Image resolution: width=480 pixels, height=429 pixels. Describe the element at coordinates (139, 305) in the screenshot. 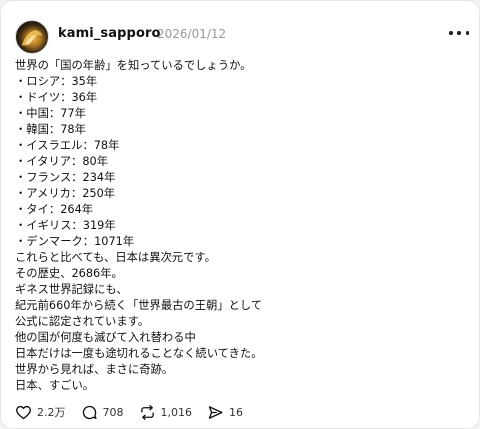

I see `post-line: 紀元前660年から続く「世界最古の王朝」として` at that location.